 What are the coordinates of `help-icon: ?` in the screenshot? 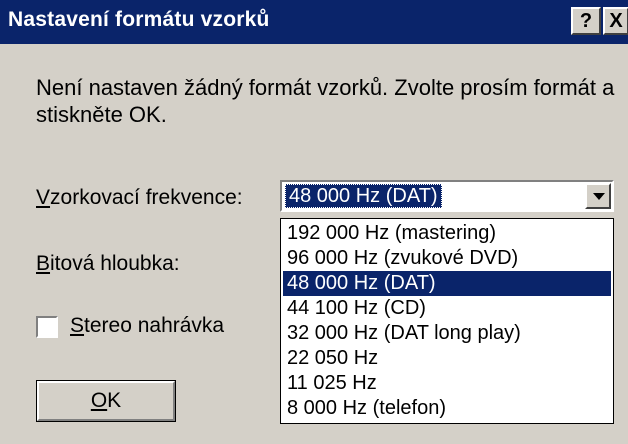 It's located at (586, 20).